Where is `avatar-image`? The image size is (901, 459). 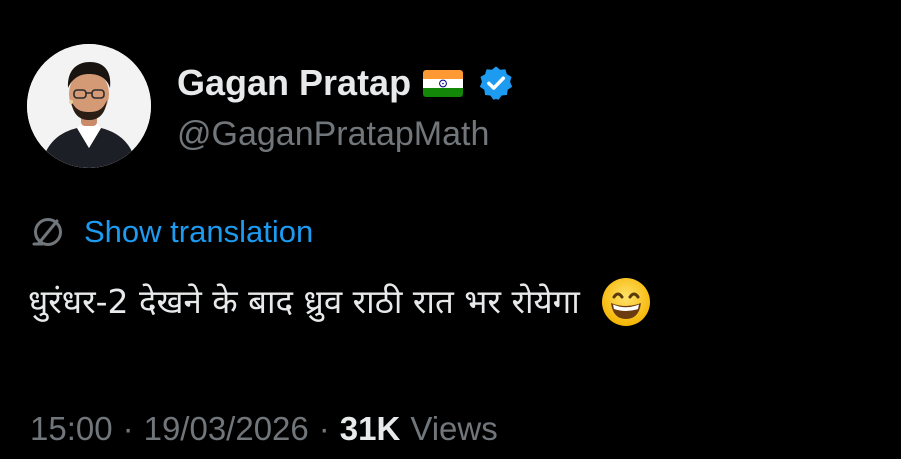 avatar-image is located at coordinates (89, 106).